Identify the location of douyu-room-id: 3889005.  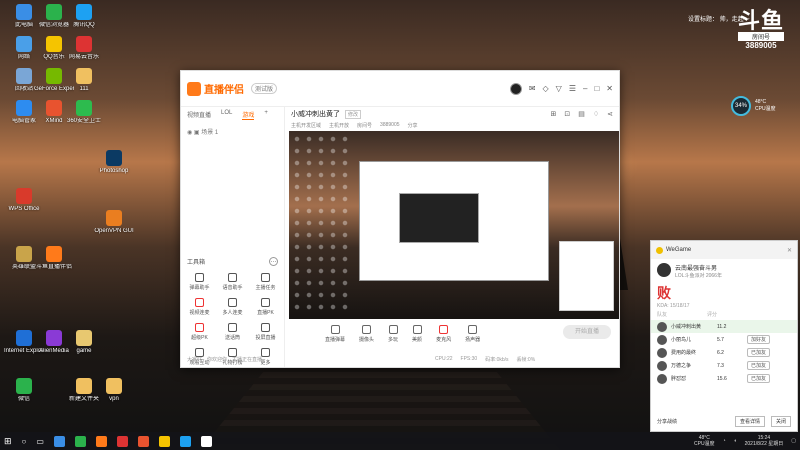
(761, 45).